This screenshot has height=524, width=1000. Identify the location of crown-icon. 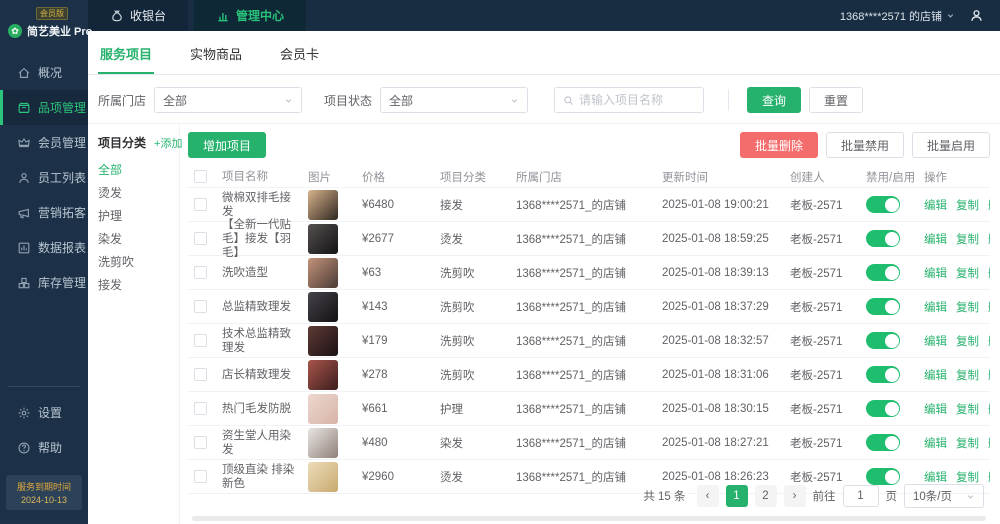
(23, 143).